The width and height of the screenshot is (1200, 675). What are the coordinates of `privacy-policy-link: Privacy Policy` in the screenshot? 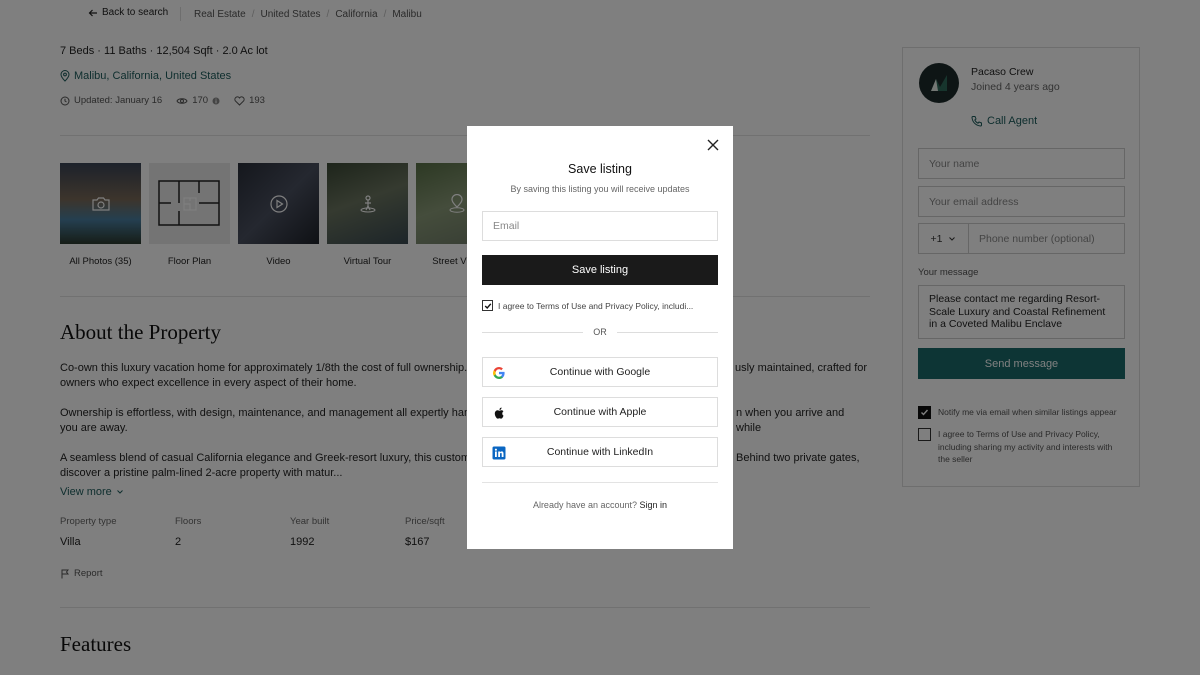 It's located at (631, 305).